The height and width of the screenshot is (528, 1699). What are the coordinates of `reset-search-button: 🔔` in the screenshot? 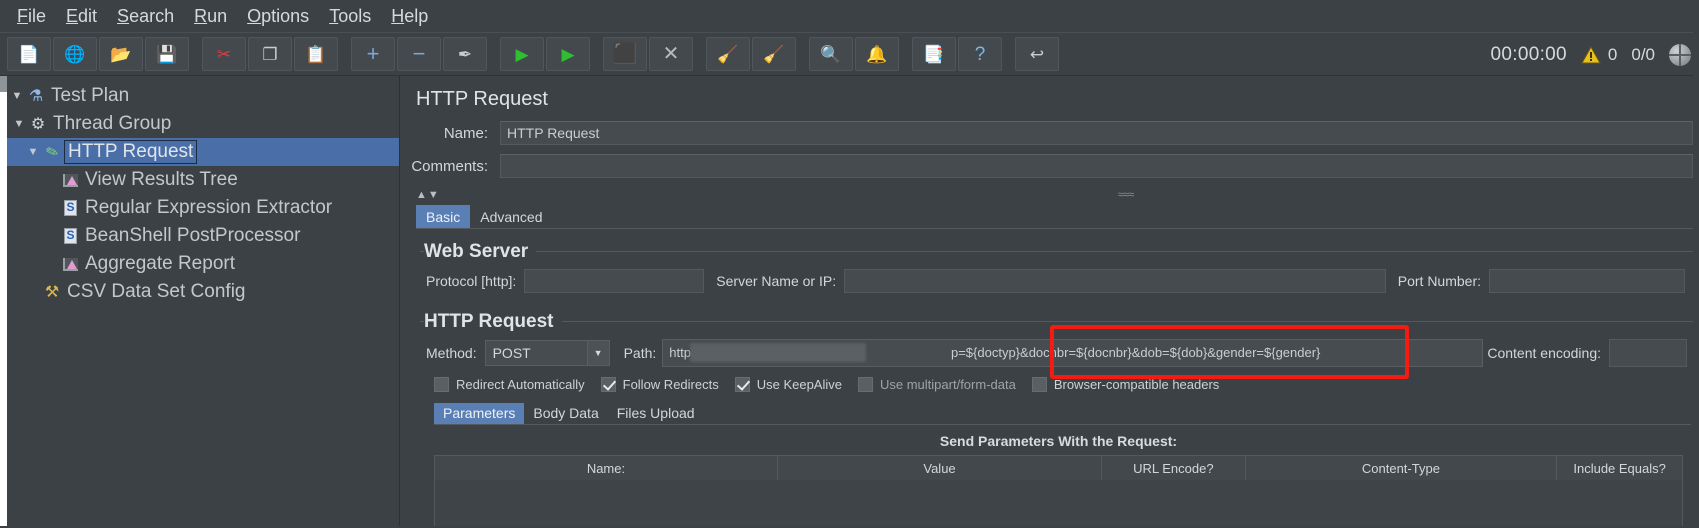 It's located at (877, 54).